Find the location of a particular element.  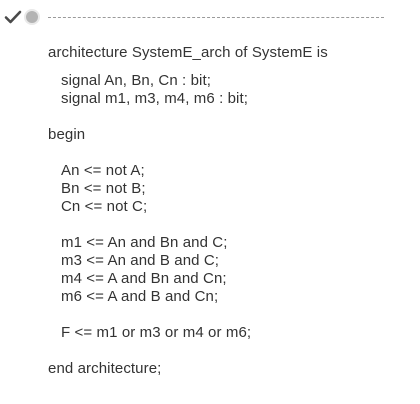

assignment-line: m3 <= An and B and C; is located at coordinates (140, 260).